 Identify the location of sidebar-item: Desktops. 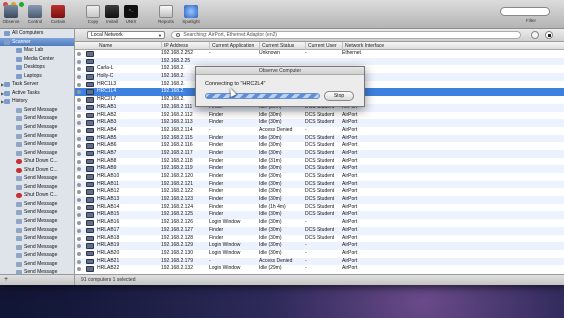
(37, 67).